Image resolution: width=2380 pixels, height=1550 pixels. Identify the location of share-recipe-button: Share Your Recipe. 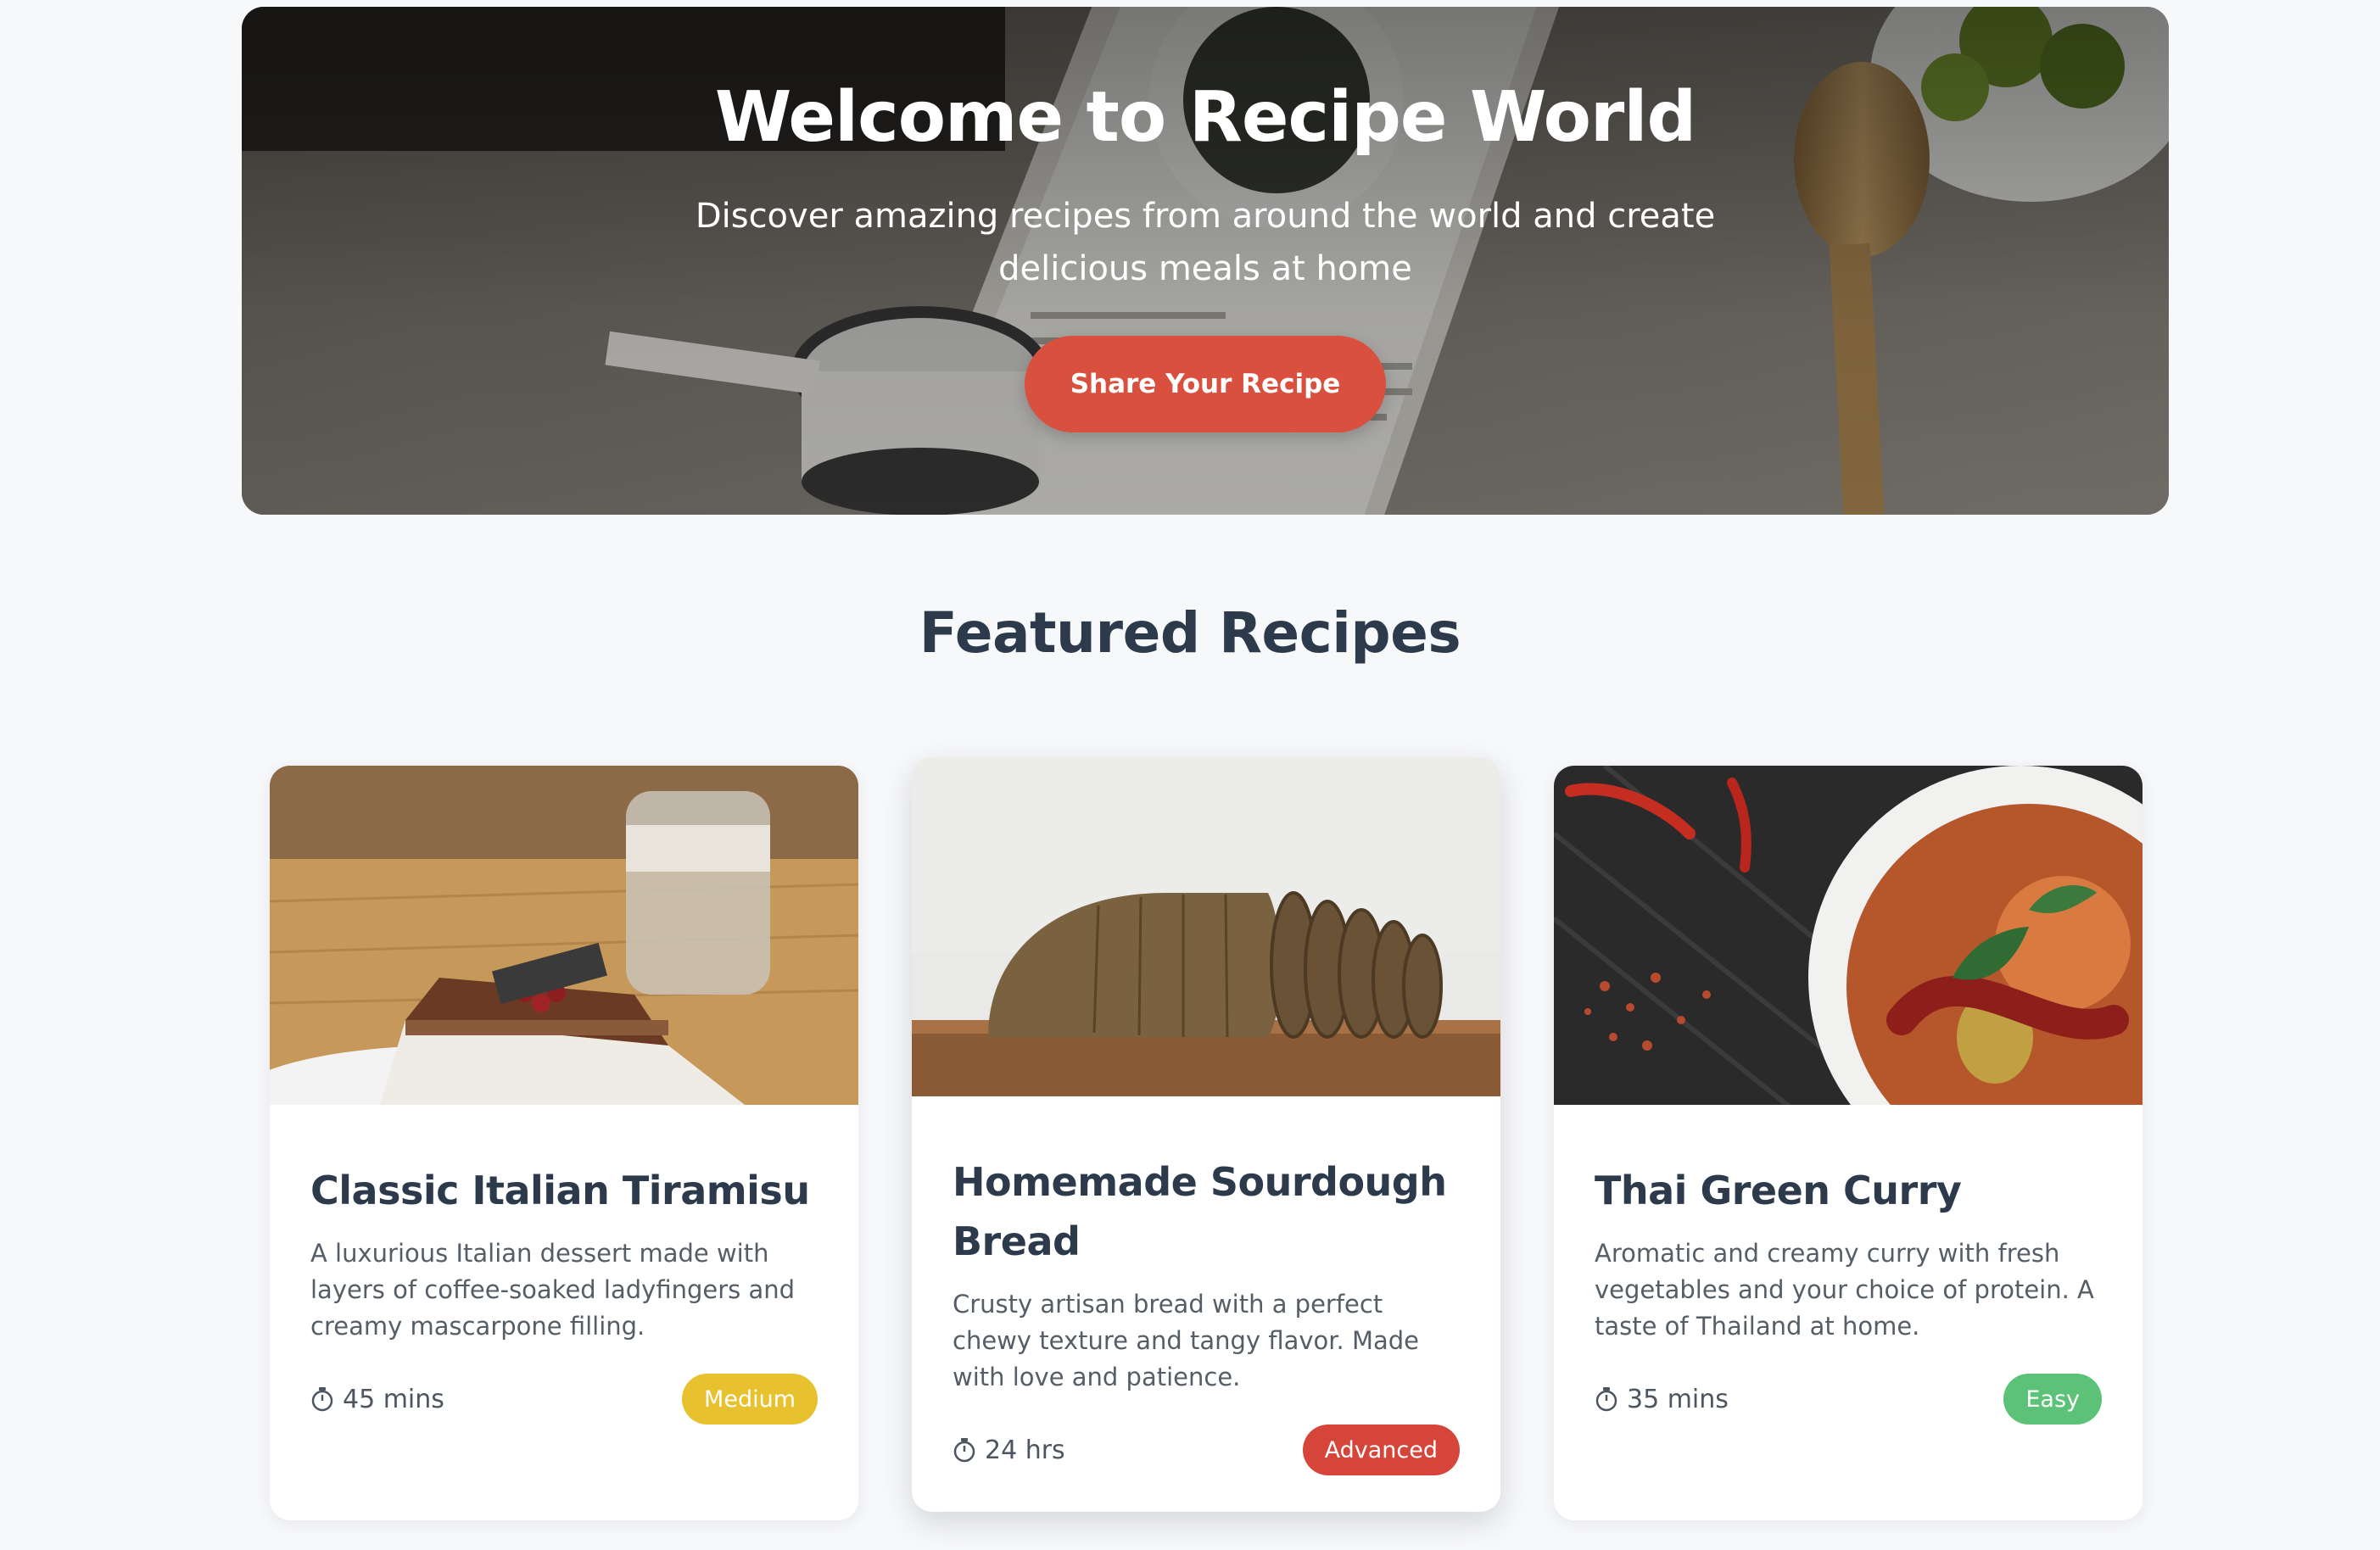
(1205, 384).